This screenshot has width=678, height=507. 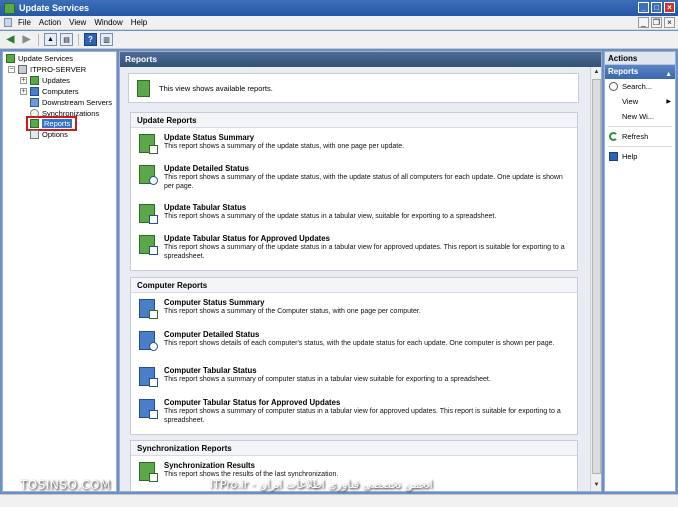 What do you see at coordinates (110, 22) in the screenshot?
I see `menu-window: Window` at bounding box center [110, 22].